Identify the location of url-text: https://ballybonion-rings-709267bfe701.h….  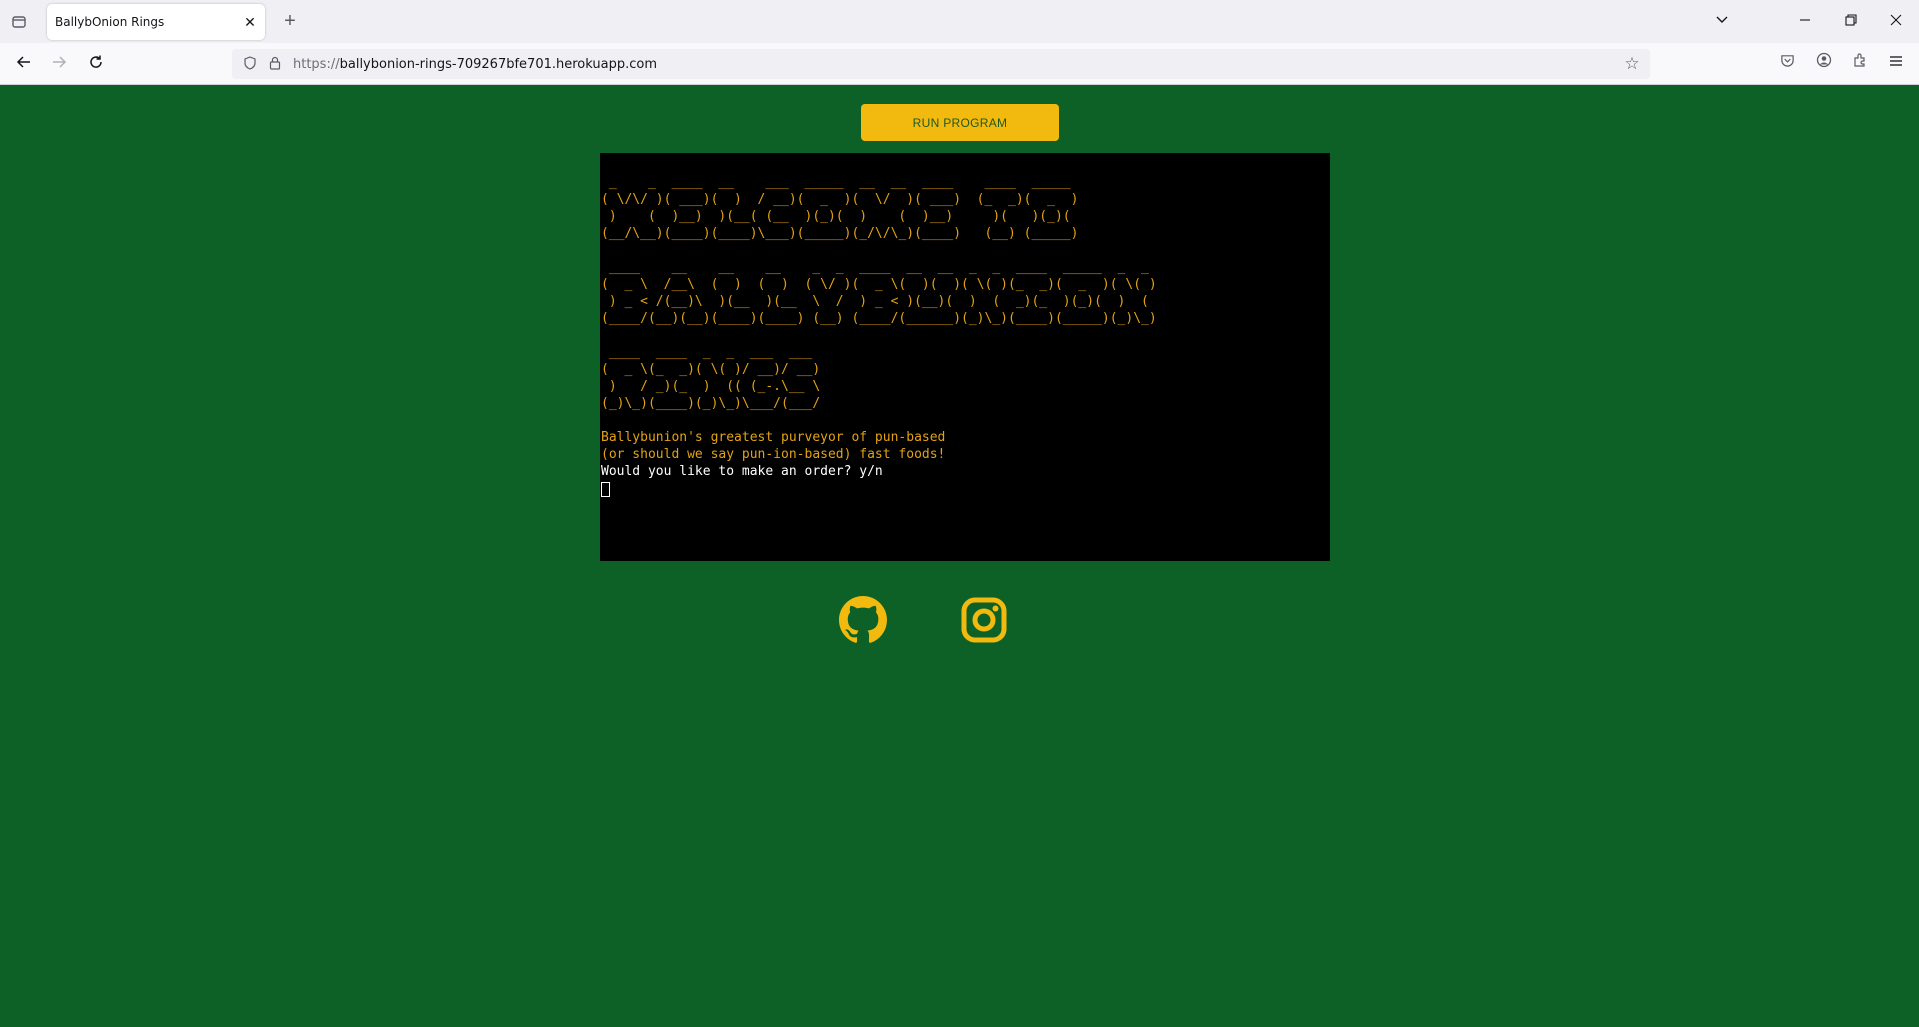
(475, 64).